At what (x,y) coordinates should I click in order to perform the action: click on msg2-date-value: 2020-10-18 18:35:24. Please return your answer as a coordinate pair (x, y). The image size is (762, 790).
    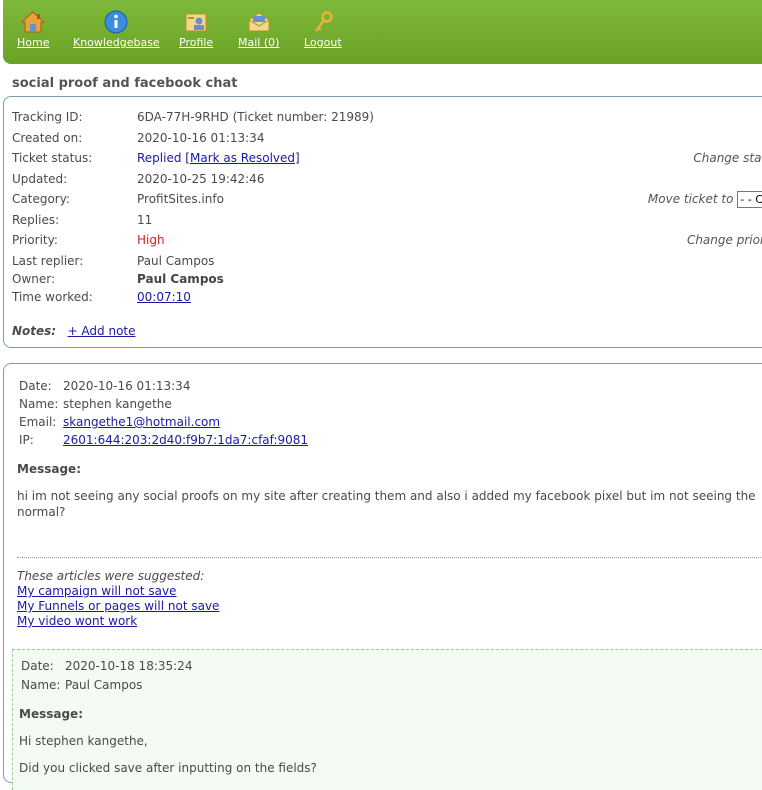
    Looking at the image, I should click on (129, 666).